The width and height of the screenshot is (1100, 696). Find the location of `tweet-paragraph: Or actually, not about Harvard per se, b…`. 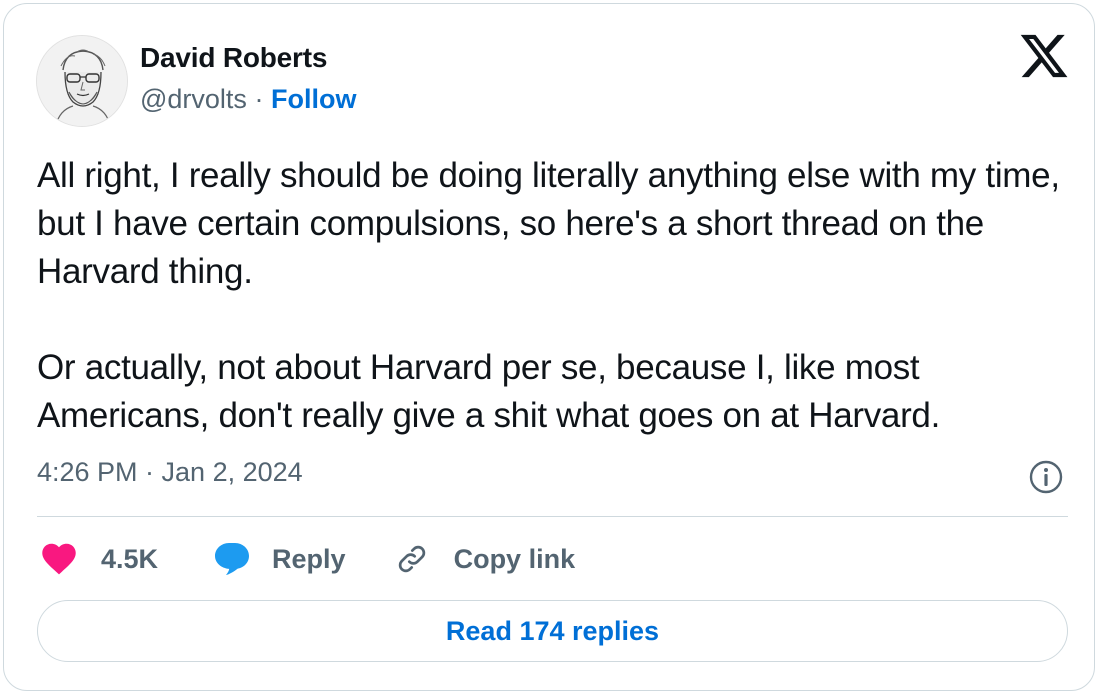

tweet-paragraph: Or actually, not about Harvard per se, b… is located at coordinates (489, 391).